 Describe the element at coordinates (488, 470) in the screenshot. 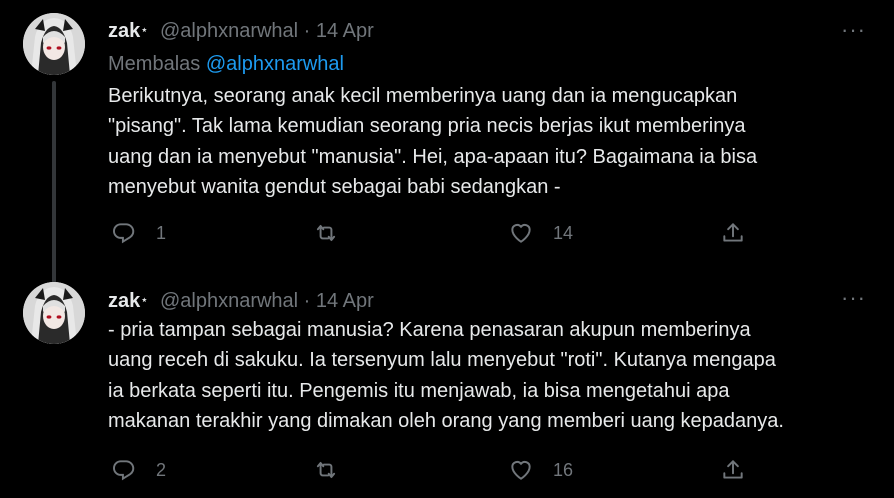

I see `tweet-actions: 2 16` at that location.